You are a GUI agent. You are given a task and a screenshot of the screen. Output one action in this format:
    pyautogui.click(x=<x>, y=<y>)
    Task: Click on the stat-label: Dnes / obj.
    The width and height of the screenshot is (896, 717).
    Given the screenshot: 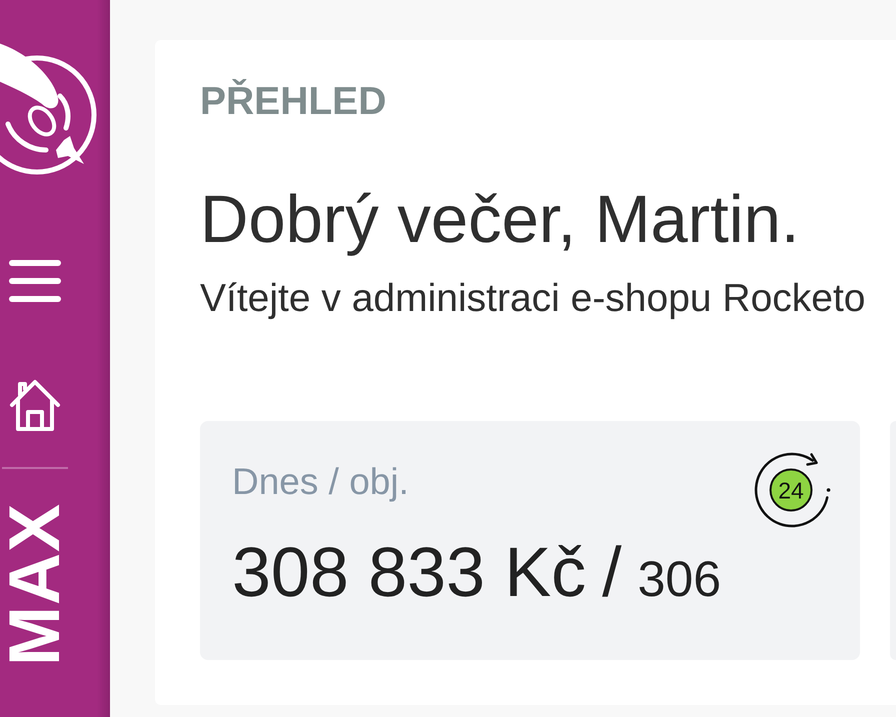 What is the action you would take?
    pyautogui.click(x=321, y=482)
    